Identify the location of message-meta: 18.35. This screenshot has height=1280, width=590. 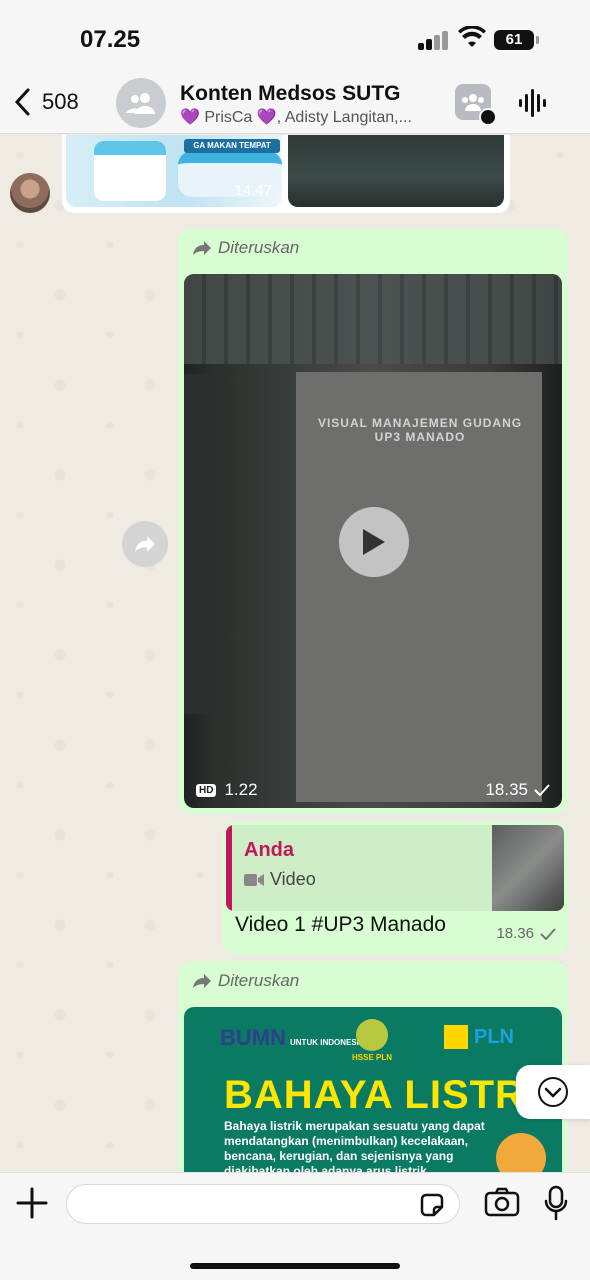
(517, 790).